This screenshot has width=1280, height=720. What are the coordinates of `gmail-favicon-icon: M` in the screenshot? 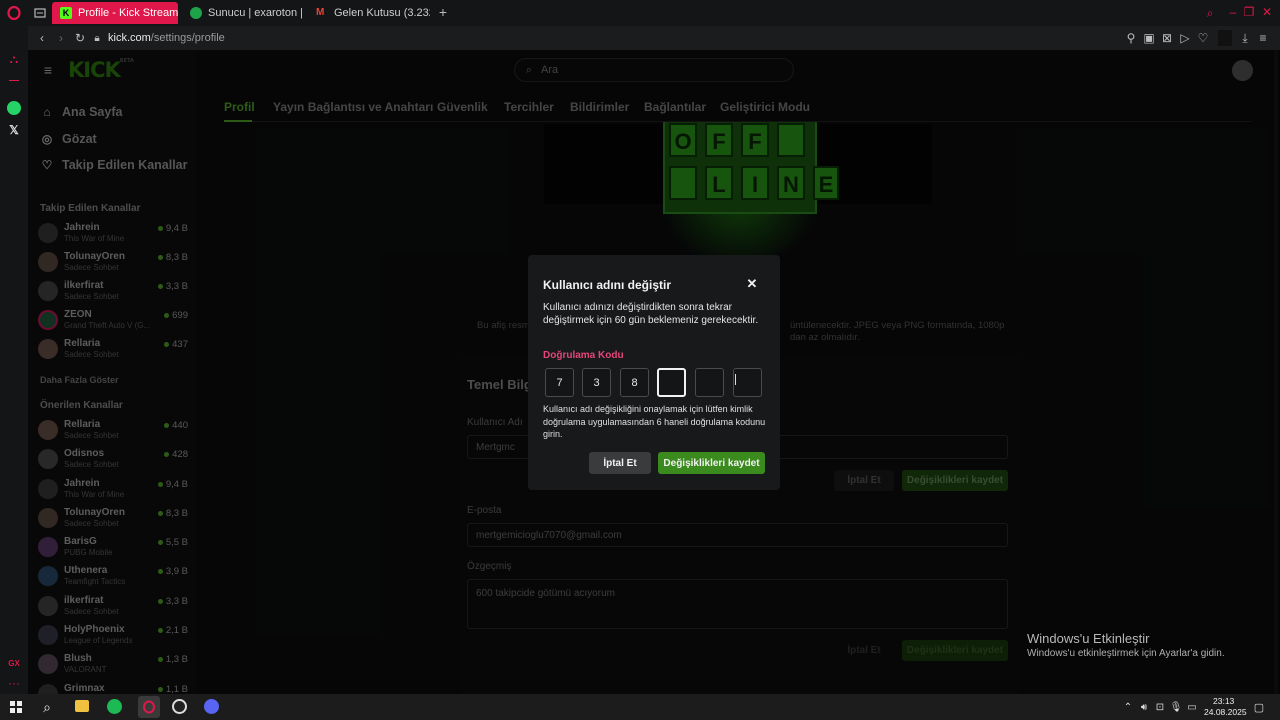 It's located at (320, 12).